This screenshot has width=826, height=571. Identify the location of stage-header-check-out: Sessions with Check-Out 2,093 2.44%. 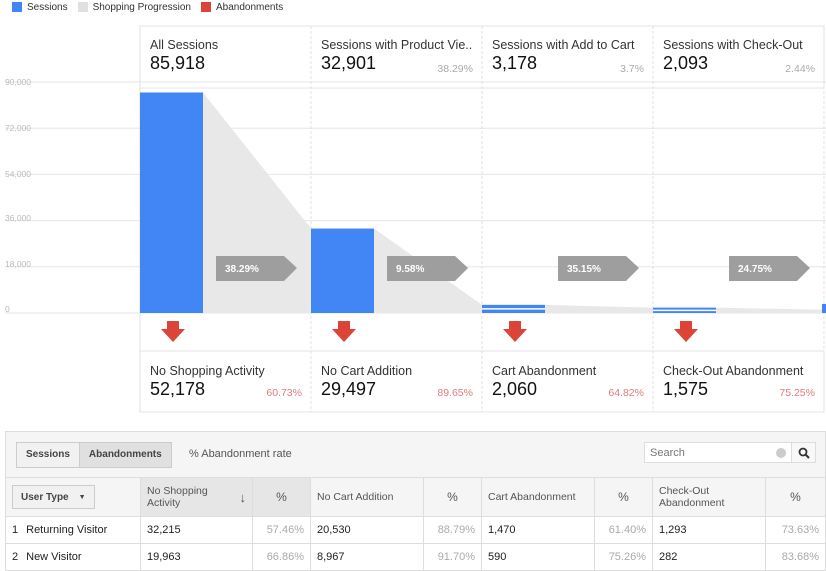
(738, 58).